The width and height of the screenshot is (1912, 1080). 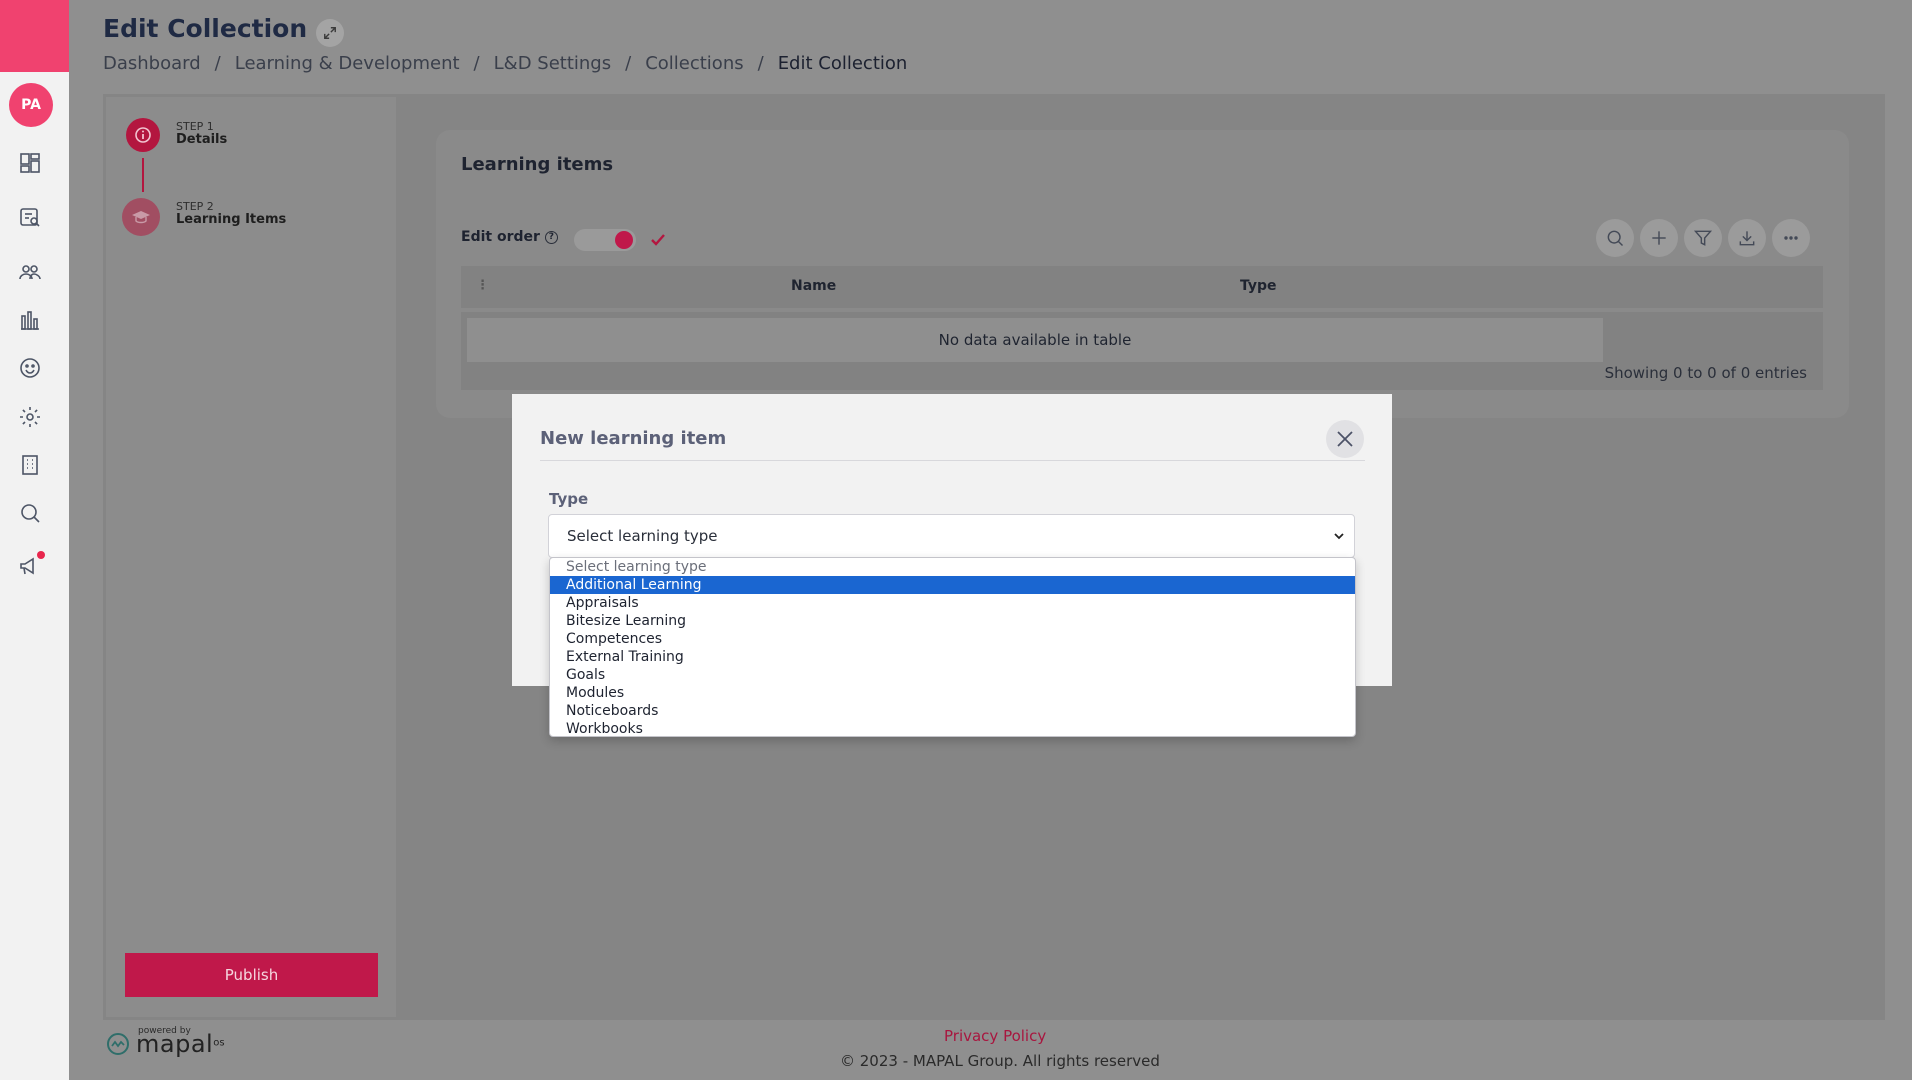 What do you see at coordinates (202, 139) in the screenshot?
I see `step-name: Details` at bounding box center [202, 139].